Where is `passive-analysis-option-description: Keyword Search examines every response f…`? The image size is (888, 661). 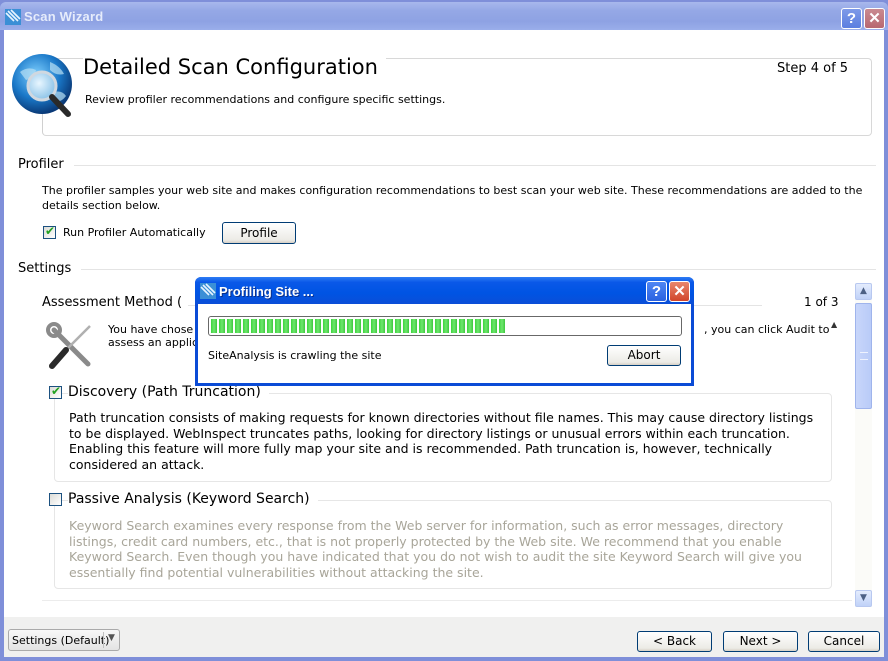 passive-analysis-option-description: Keyword Search examines every response f… is located at coordinates (435, 549).